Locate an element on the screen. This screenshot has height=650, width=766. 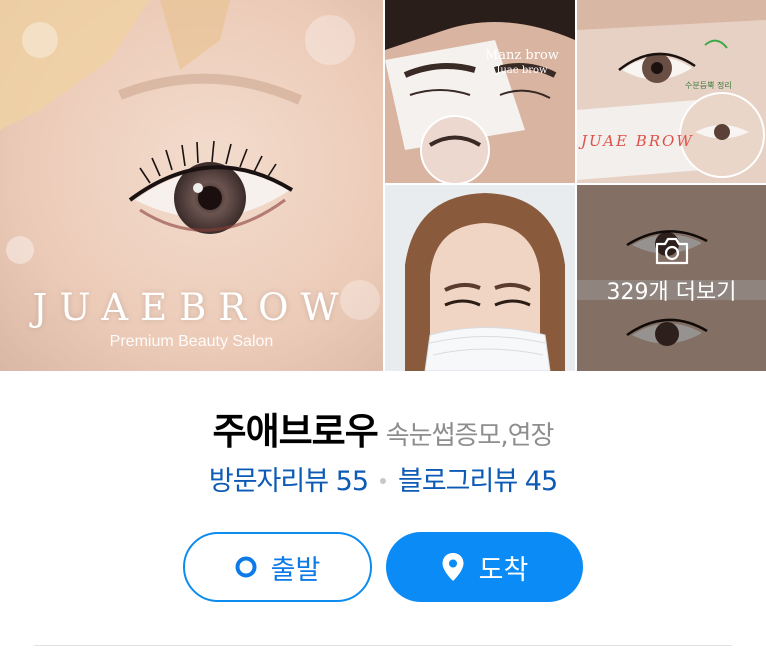
main-photo-brand: JUAEBROW is located at coordinates (191, 307).